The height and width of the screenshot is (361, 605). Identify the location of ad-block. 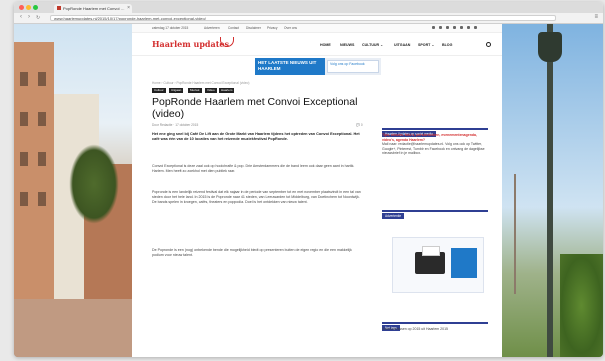
(464, 263).